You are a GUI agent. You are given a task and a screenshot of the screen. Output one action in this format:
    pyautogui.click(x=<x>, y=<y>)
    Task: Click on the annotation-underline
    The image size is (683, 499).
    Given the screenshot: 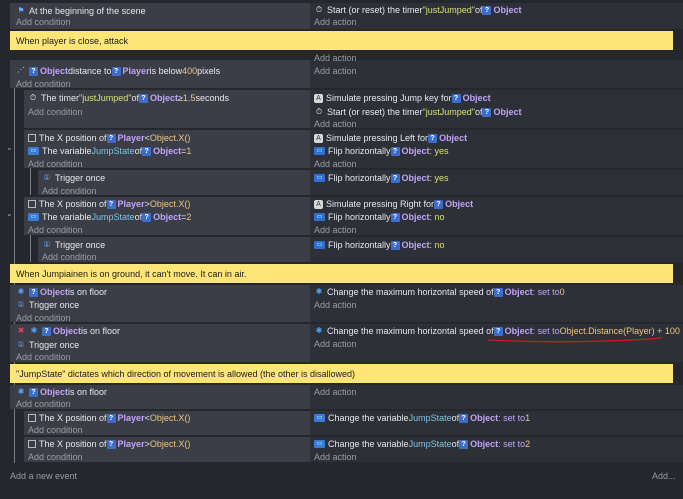 What is the action you would take?
    pyautogui.click(x=574, y=339)
    